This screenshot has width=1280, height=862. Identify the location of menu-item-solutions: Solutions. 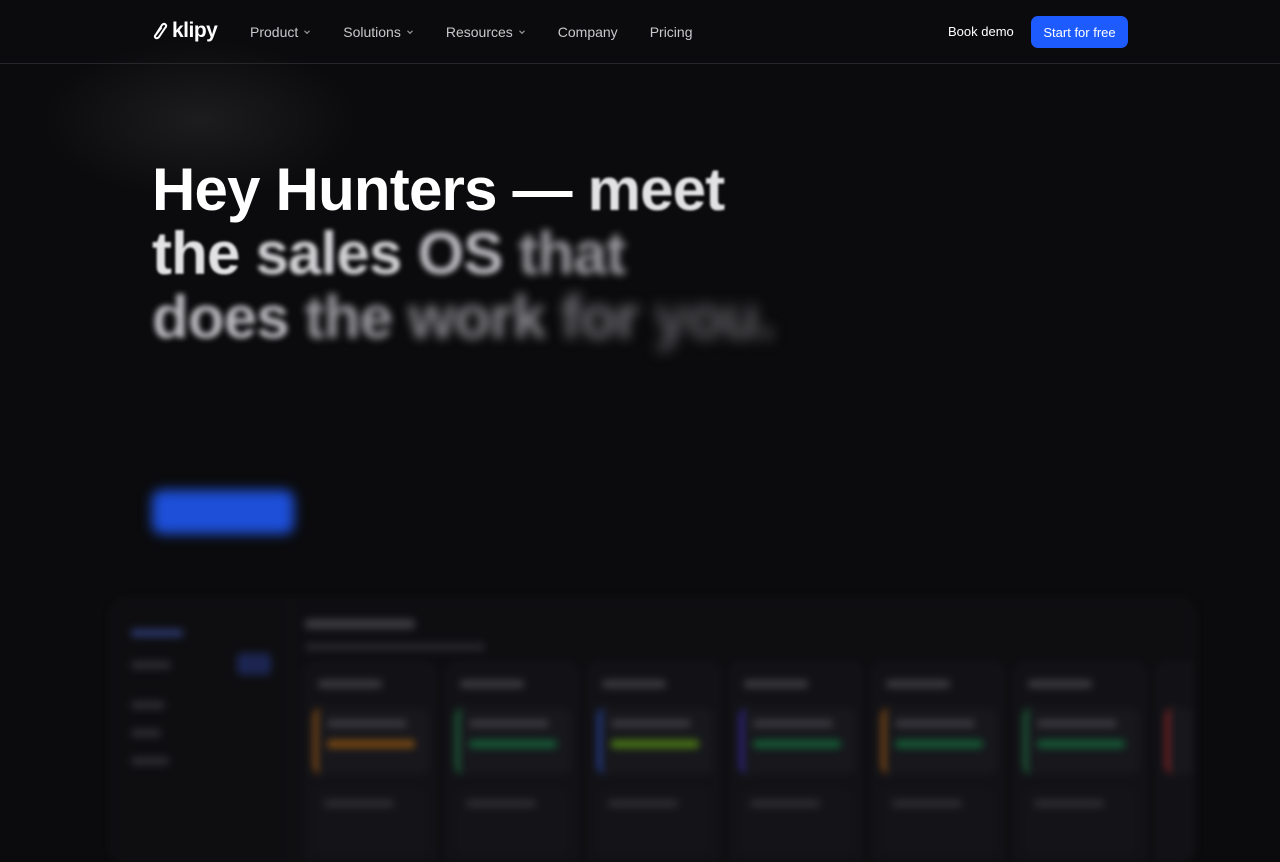
(378, 32).